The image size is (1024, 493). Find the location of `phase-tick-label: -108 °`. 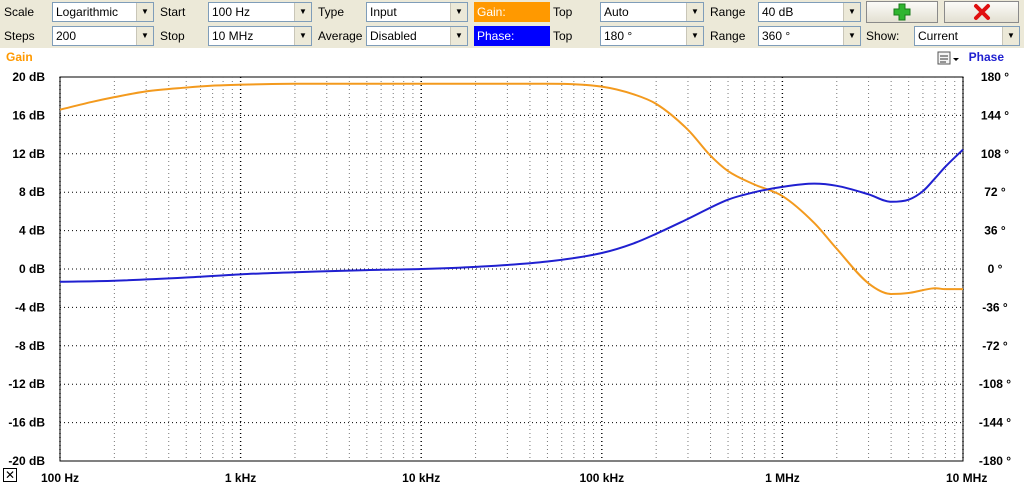

phase-tick-label: -108 ° is located at coordinates (995, 384).